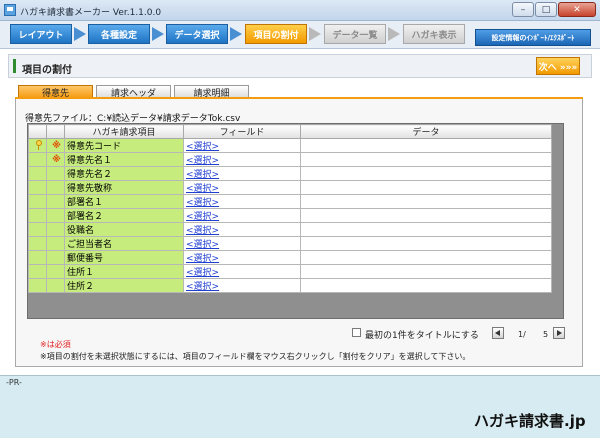 Image resolution: width=600 pixels, height=438 pixels. I want to click on item-cell: 得意先名２, so click(124, 173).